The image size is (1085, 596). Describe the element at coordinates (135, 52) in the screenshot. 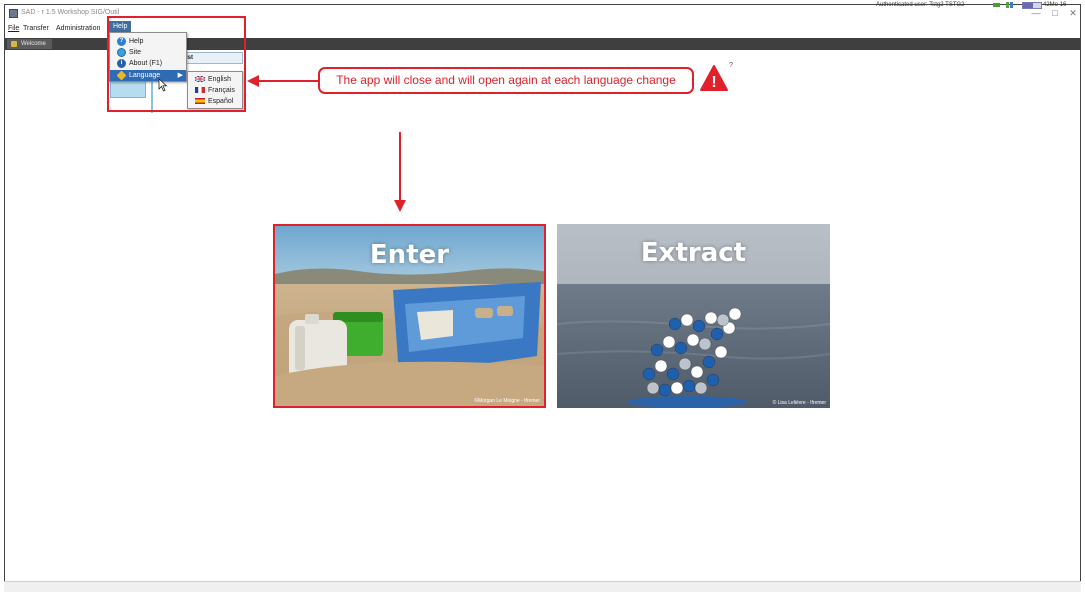

I see `menu-item-site-label: Site` at that location.